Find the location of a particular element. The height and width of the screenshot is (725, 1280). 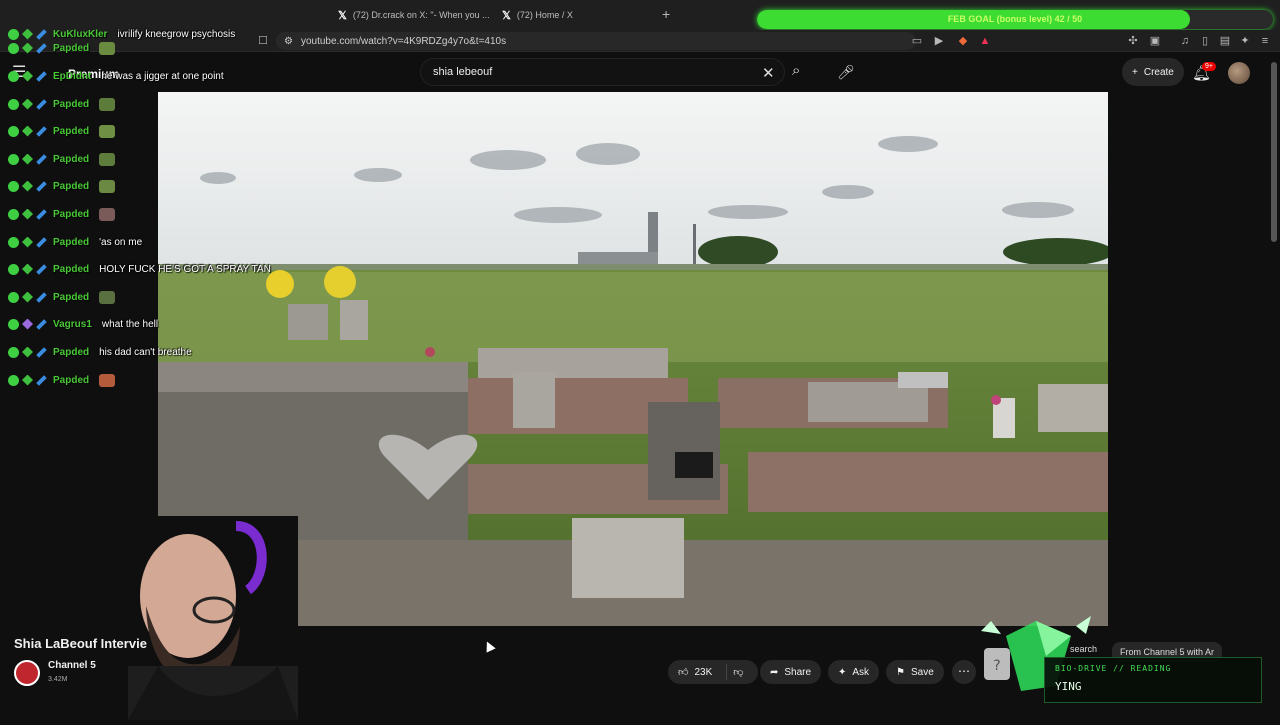

goal-progress-bar: FEB GOAL (bonus level) 42 / 50 is located at coordinates (1015, 19).